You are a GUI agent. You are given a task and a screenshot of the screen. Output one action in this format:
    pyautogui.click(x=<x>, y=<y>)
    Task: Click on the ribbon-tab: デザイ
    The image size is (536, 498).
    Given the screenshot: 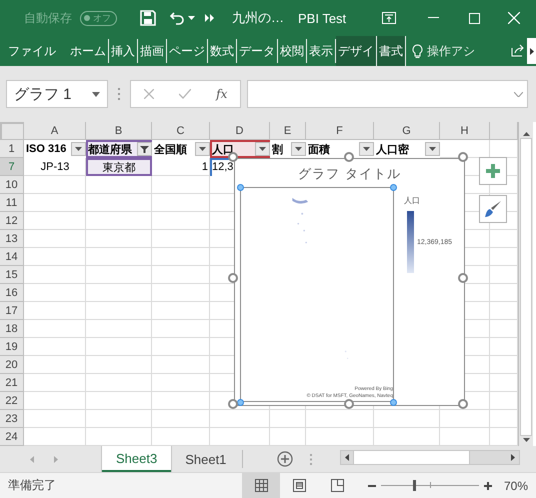 What is the action you would take?
    pyautogui.click(x=356, y=51)
    